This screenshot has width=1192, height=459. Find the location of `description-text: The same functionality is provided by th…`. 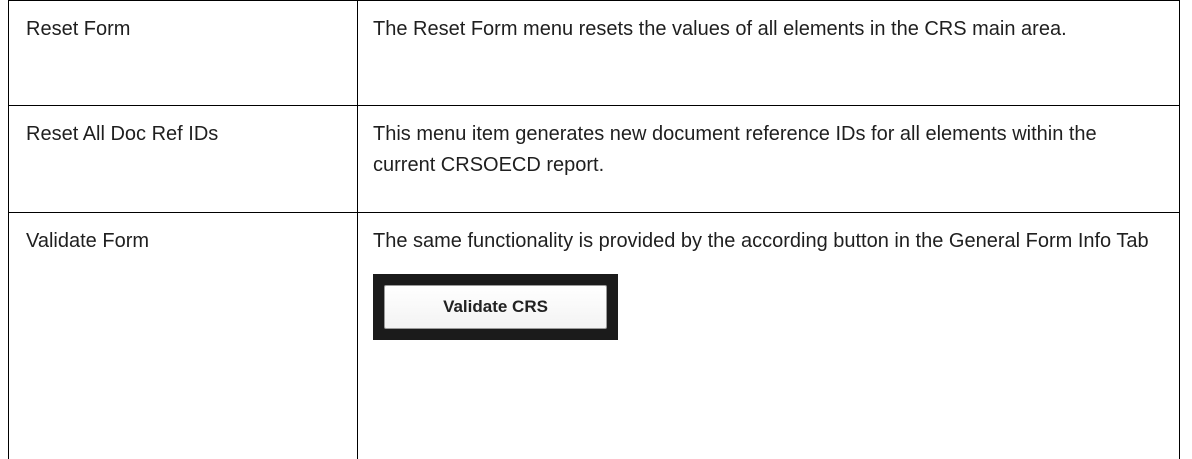

description-text: The same functionality is provided by th… is located at coordinates (761, 241).